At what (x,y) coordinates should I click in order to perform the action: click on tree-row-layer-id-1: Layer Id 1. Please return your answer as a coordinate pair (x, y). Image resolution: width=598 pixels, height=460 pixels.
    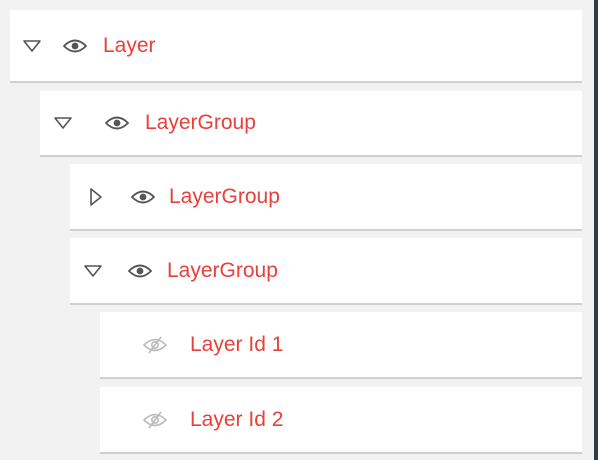
    Looking at the image, I should click on (341, 345).